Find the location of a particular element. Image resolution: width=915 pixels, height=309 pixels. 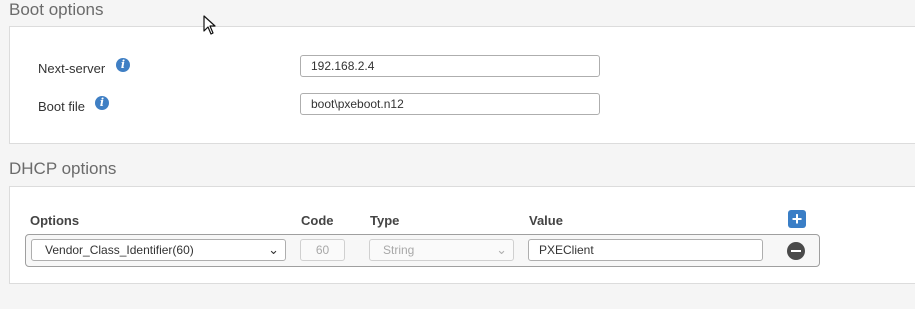

next-server-input is located at coordinates (450, 66).